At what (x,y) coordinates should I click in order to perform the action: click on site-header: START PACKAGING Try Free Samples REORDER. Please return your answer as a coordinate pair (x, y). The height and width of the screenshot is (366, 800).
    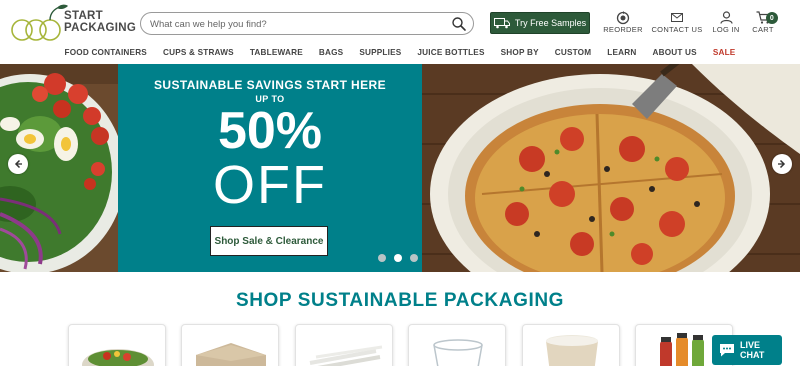
    Looking at the image, I should click on (400, 22).